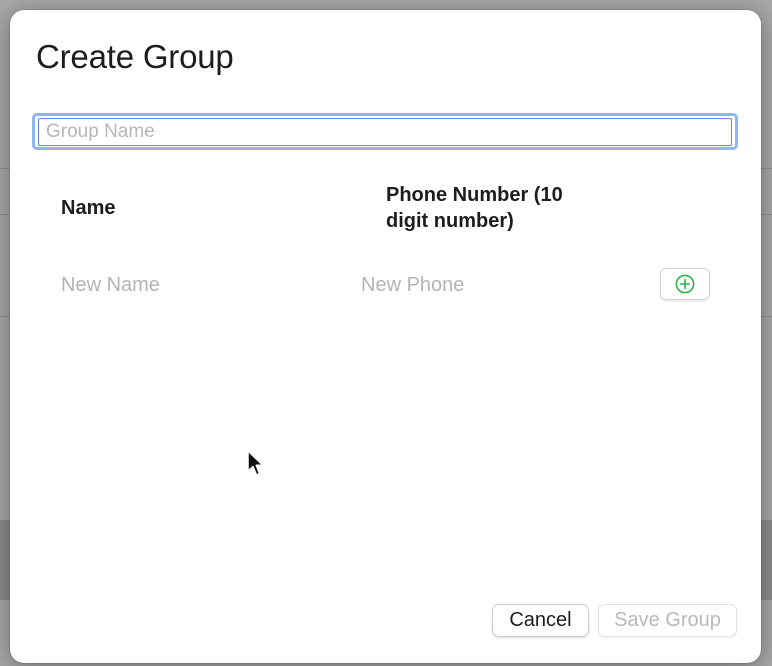 The image size is (772, 666). I want to click on group-name-input, so click(385, 132).